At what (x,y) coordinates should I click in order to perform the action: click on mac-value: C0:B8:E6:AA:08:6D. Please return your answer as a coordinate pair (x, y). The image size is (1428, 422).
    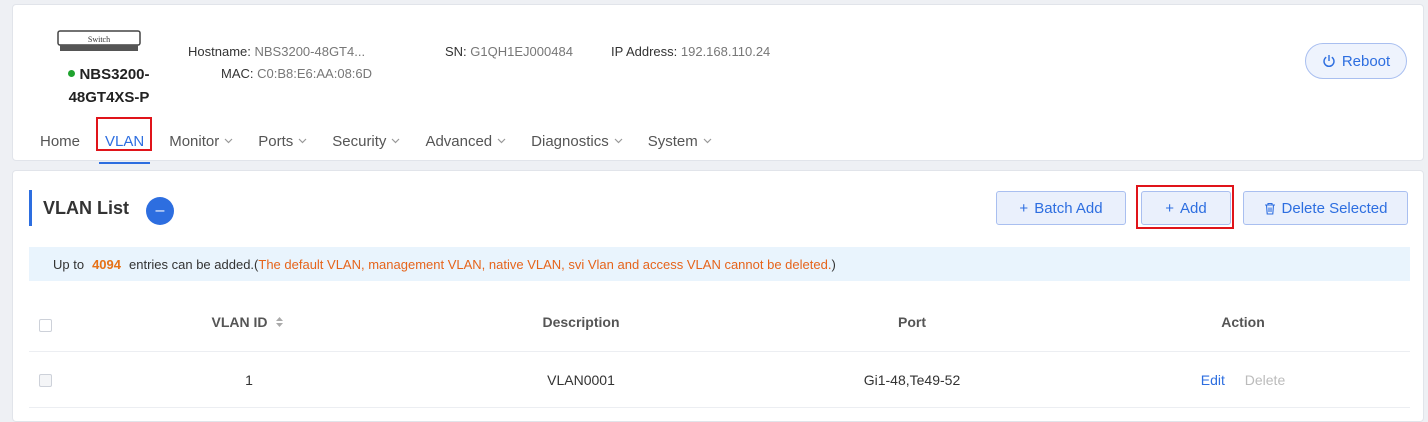
    Looking at the image, I should click on (315, 73).